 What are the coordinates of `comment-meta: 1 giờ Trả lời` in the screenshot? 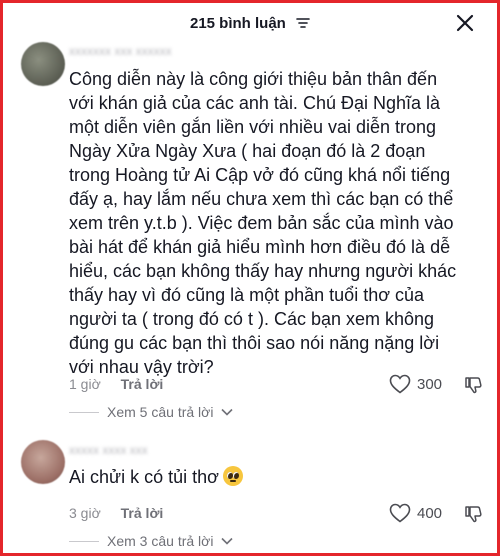 It's located at (116, 384).